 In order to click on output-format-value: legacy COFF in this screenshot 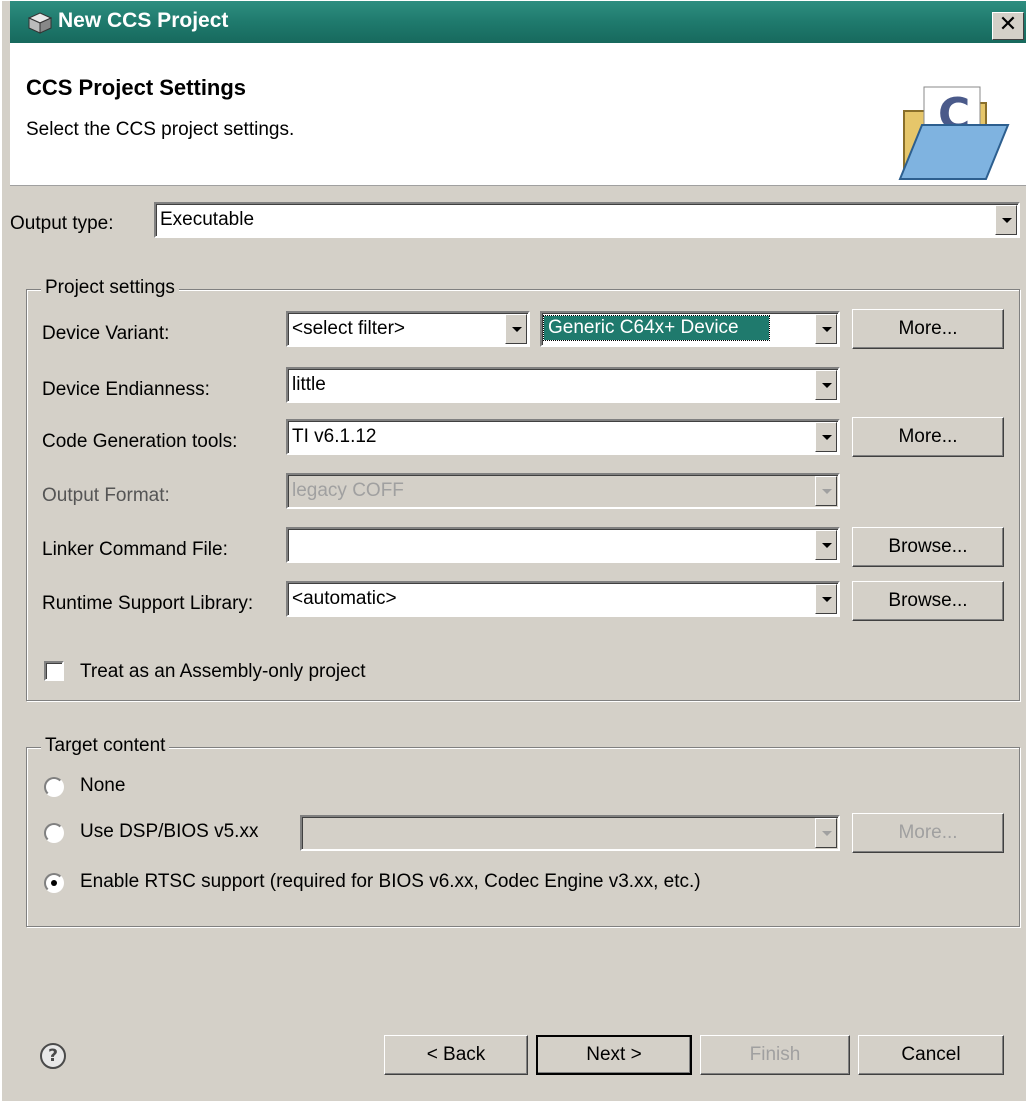, I will do `click(348, 490)`.